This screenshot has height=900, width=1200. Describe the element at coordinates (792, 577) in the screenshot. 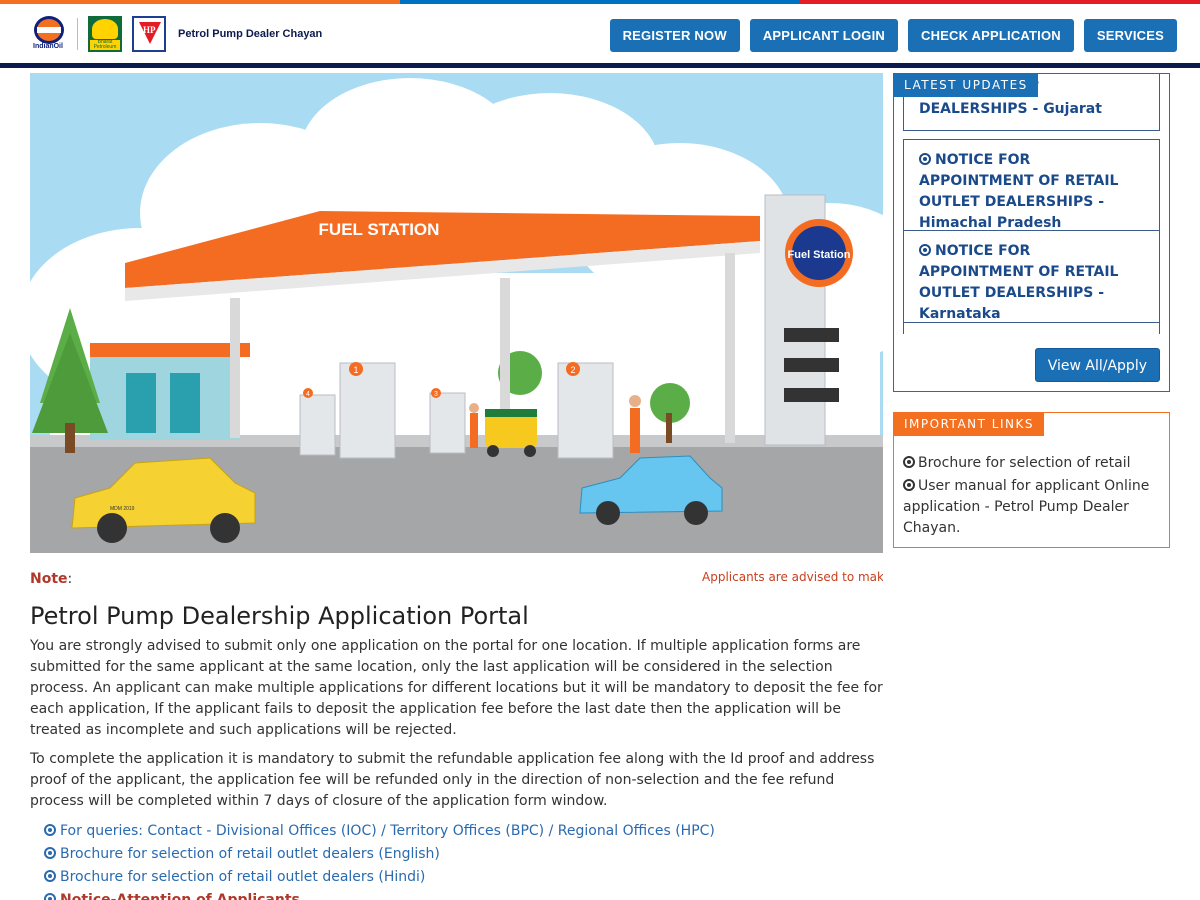

I see `note-marquee: Applicants are advised to make a` at that location.